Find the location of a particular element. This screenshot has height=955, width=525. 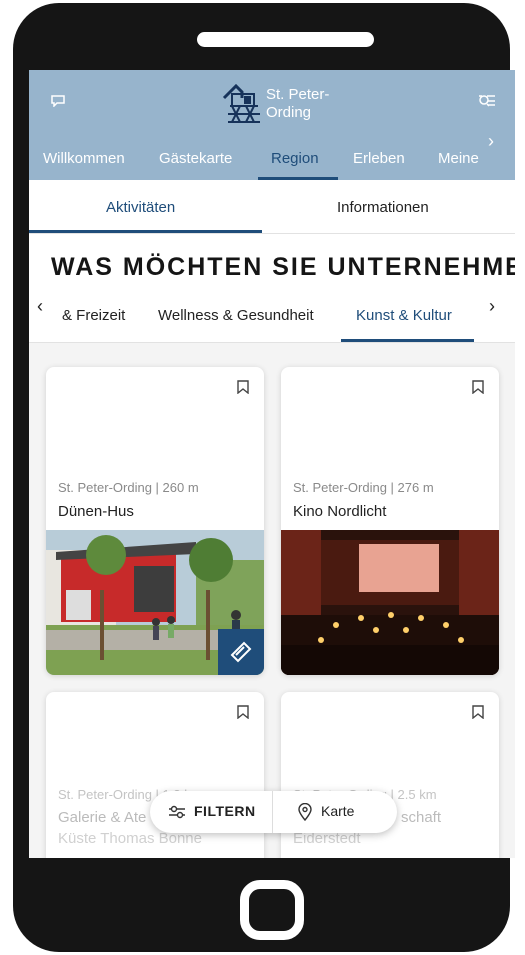

card-title: schaft is located at coordinates (421, 817).